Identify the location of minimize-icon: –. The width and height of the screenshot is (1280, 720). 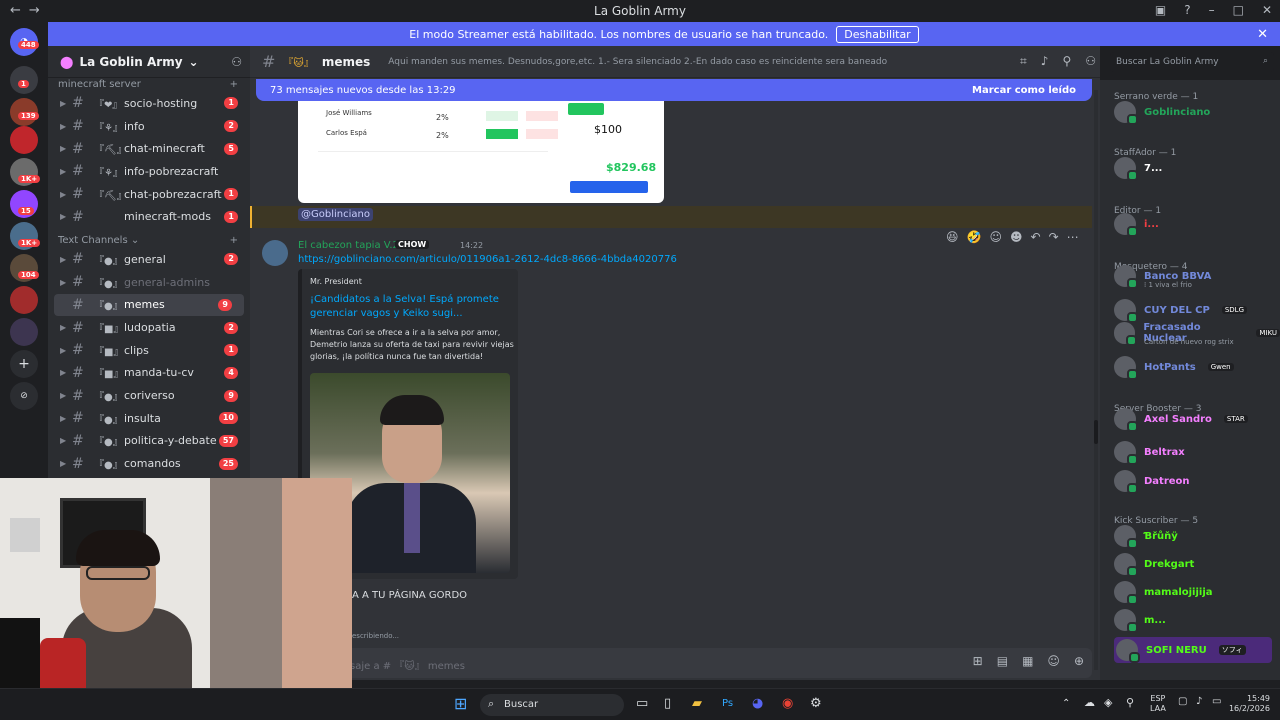
(1212, 10).